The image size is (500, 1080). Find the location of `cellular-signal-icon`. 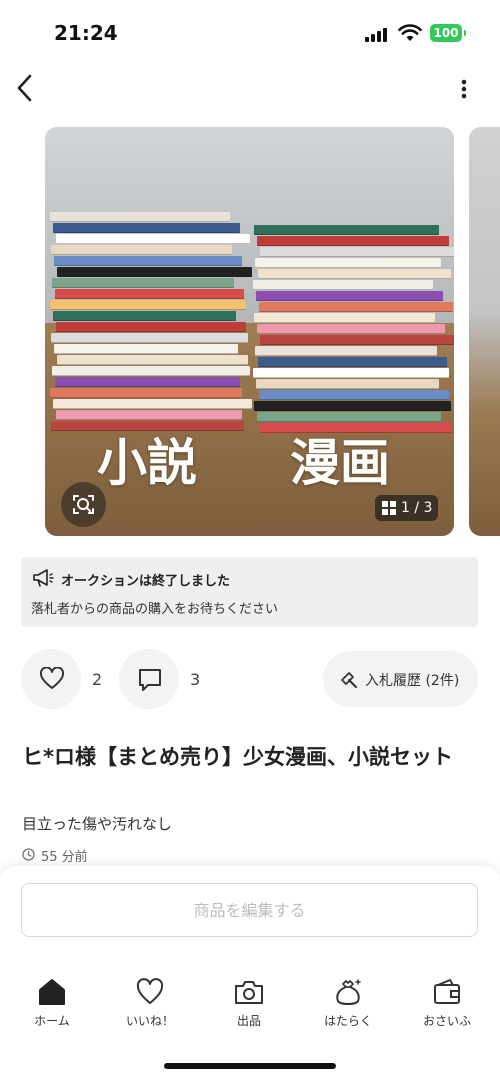

cellular-signal-icon is located at coordinates (377, 35).